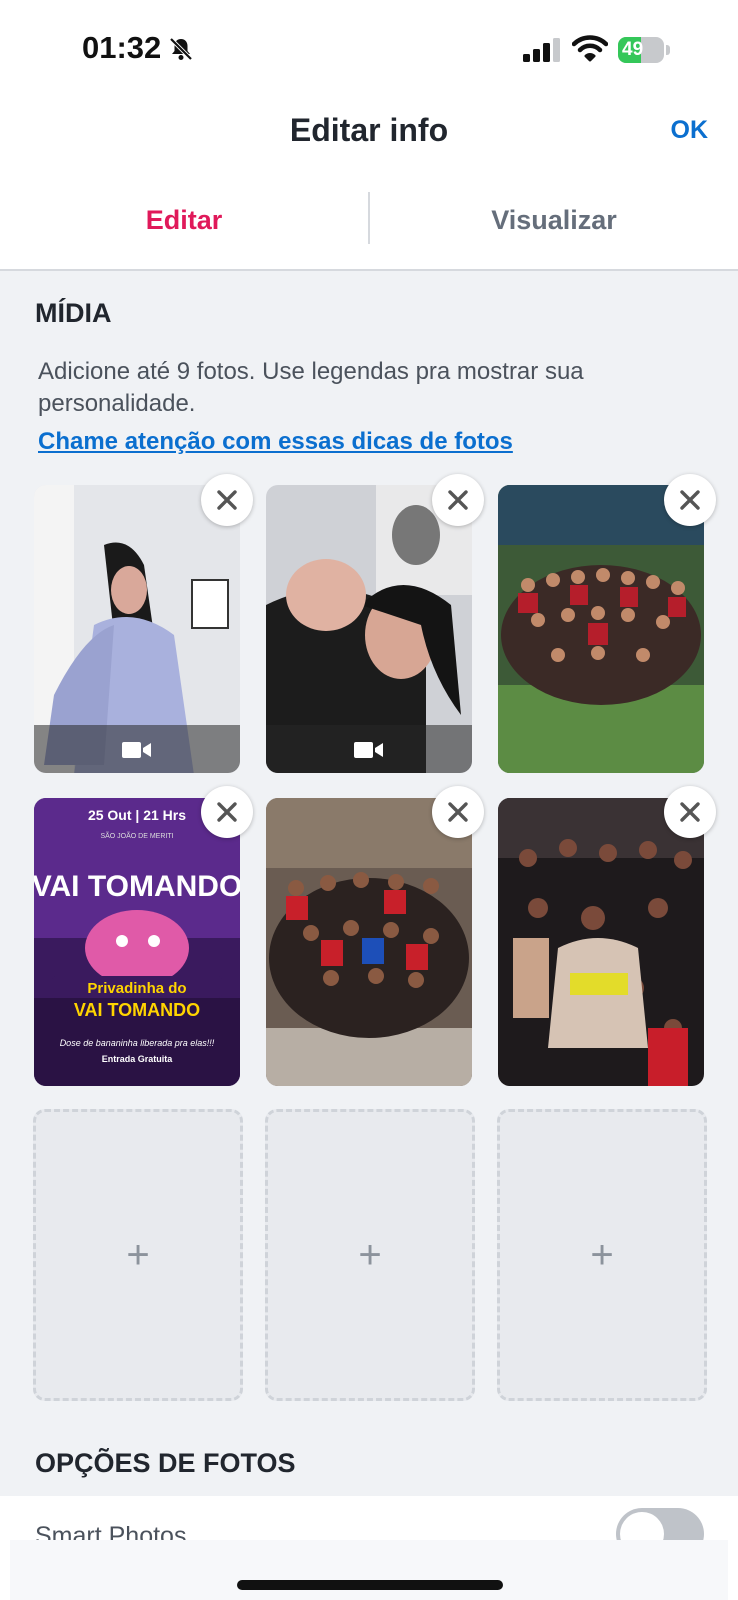  What do you see at coordinates (542, 52) in the screenshot?
I see `signal-icon` at bounding box center [542, 52].